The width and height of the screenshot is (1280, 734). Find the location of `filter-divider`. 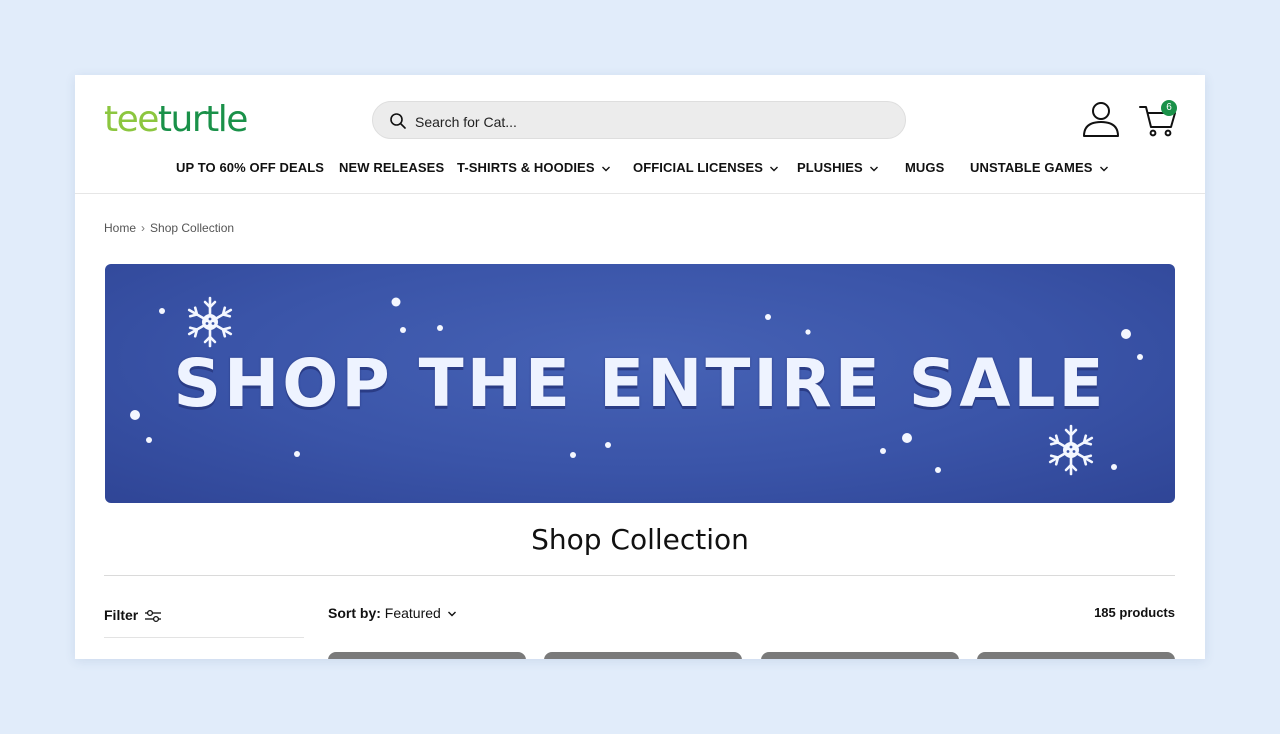

filter-divider is located at coordinates (204, 637).